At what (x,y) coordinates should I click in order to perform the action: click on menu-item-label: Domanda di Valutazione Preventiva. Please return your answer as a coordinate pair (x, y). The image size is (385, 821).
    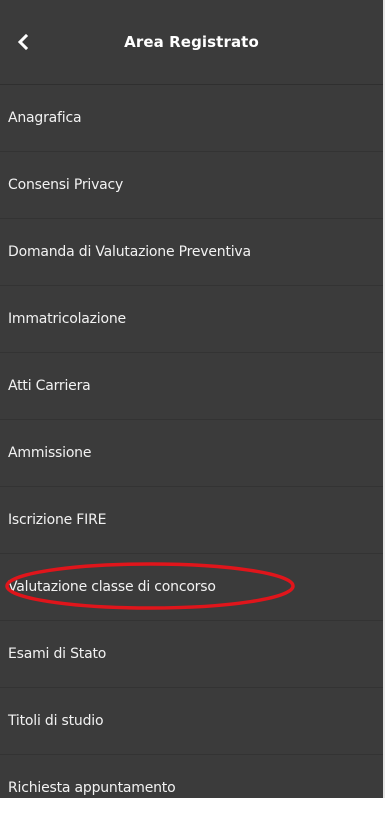
    Looking at the image, I should click on (129, 252).